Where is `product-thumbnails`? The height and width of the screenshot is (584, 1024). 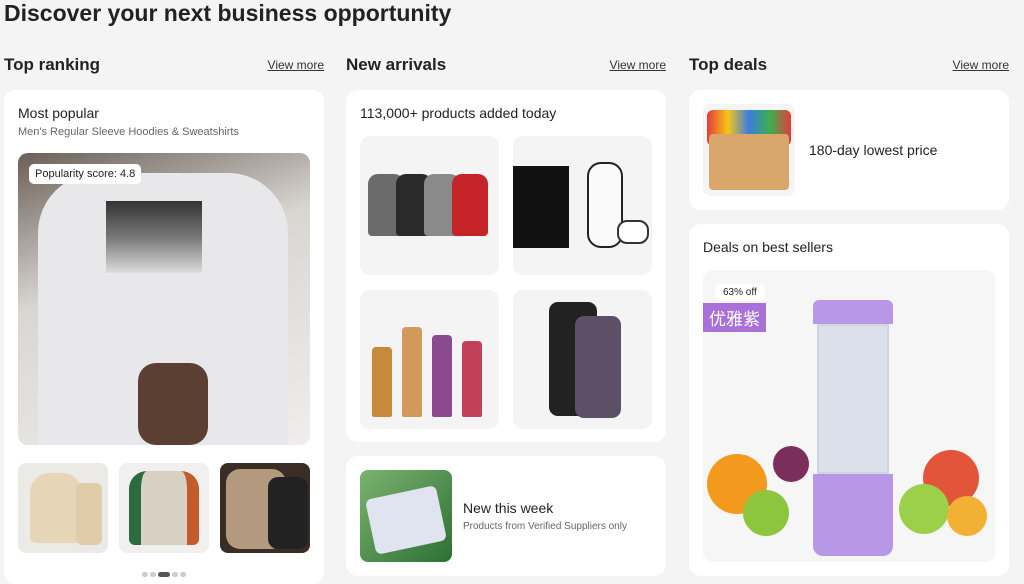 product-thumbnails is located at coordinates (164, 508).